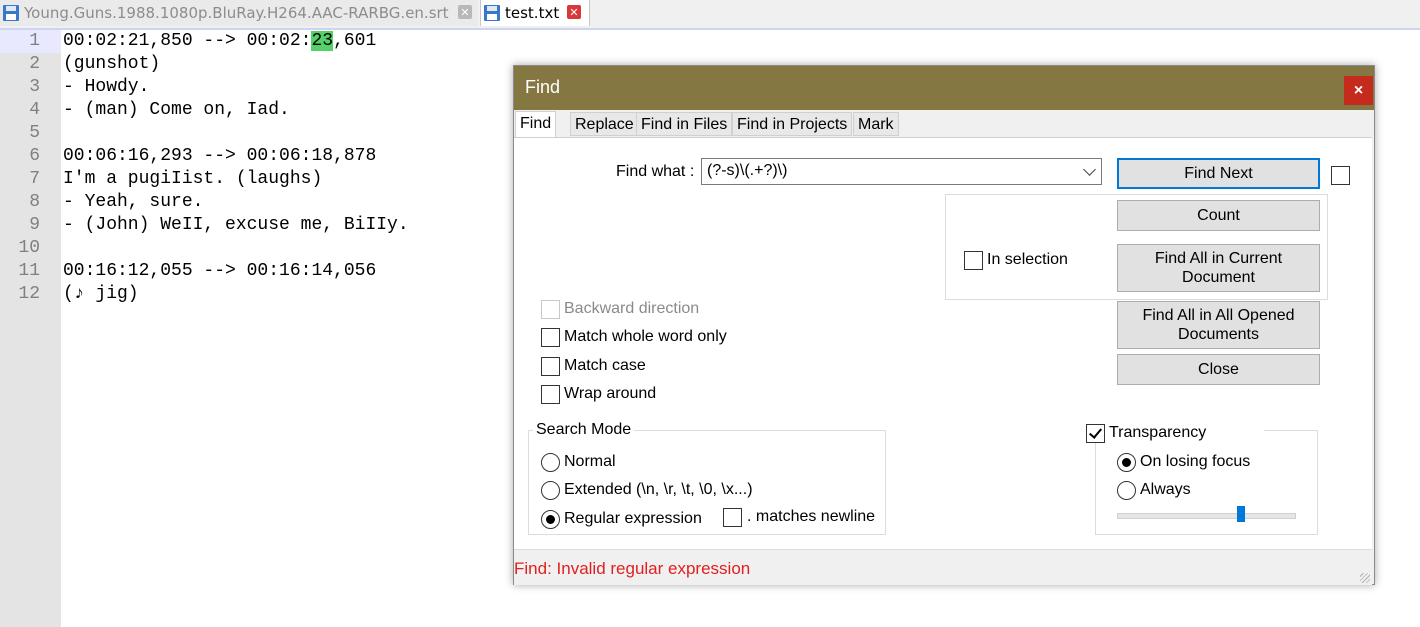 This screenshot has height=627, width=1420. What do you see at coordinates (29, 248) in the screenshot?
I see `line-number: 10` at bounding box center [29, 248].